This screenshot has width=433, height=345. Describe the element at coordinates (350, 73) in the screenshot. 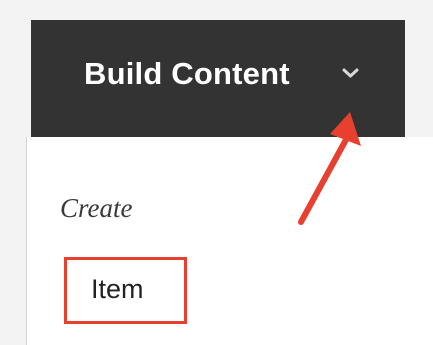

I see `chevron-down-icon` at that location.